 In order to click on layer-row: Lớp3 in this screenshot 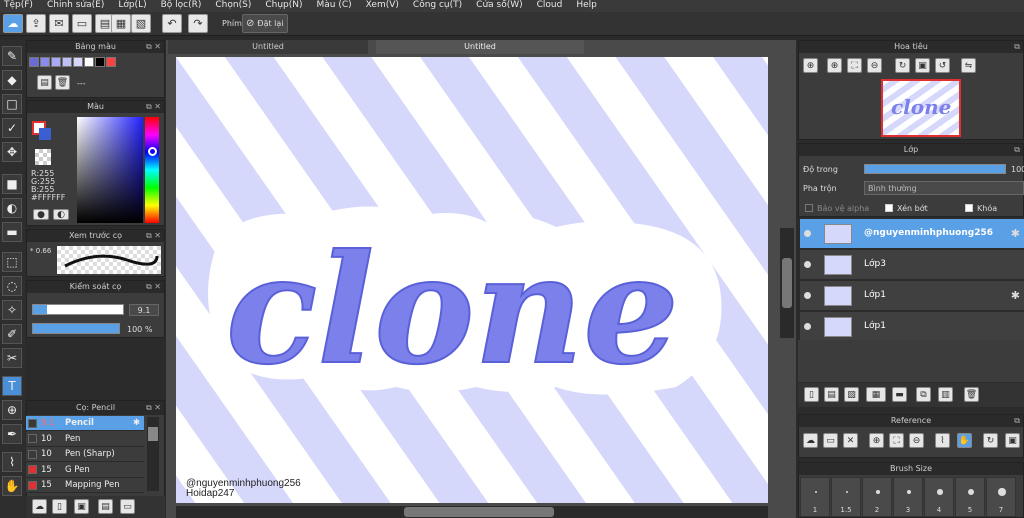, I will do `click(912, 265)`.